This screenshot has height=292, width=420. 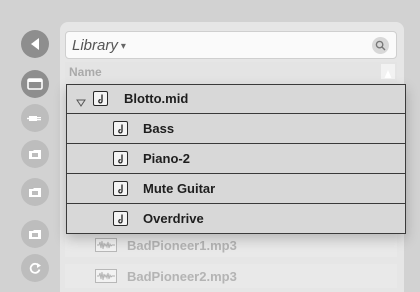 I want to click on sort-icon, so click(x=388, y=71).